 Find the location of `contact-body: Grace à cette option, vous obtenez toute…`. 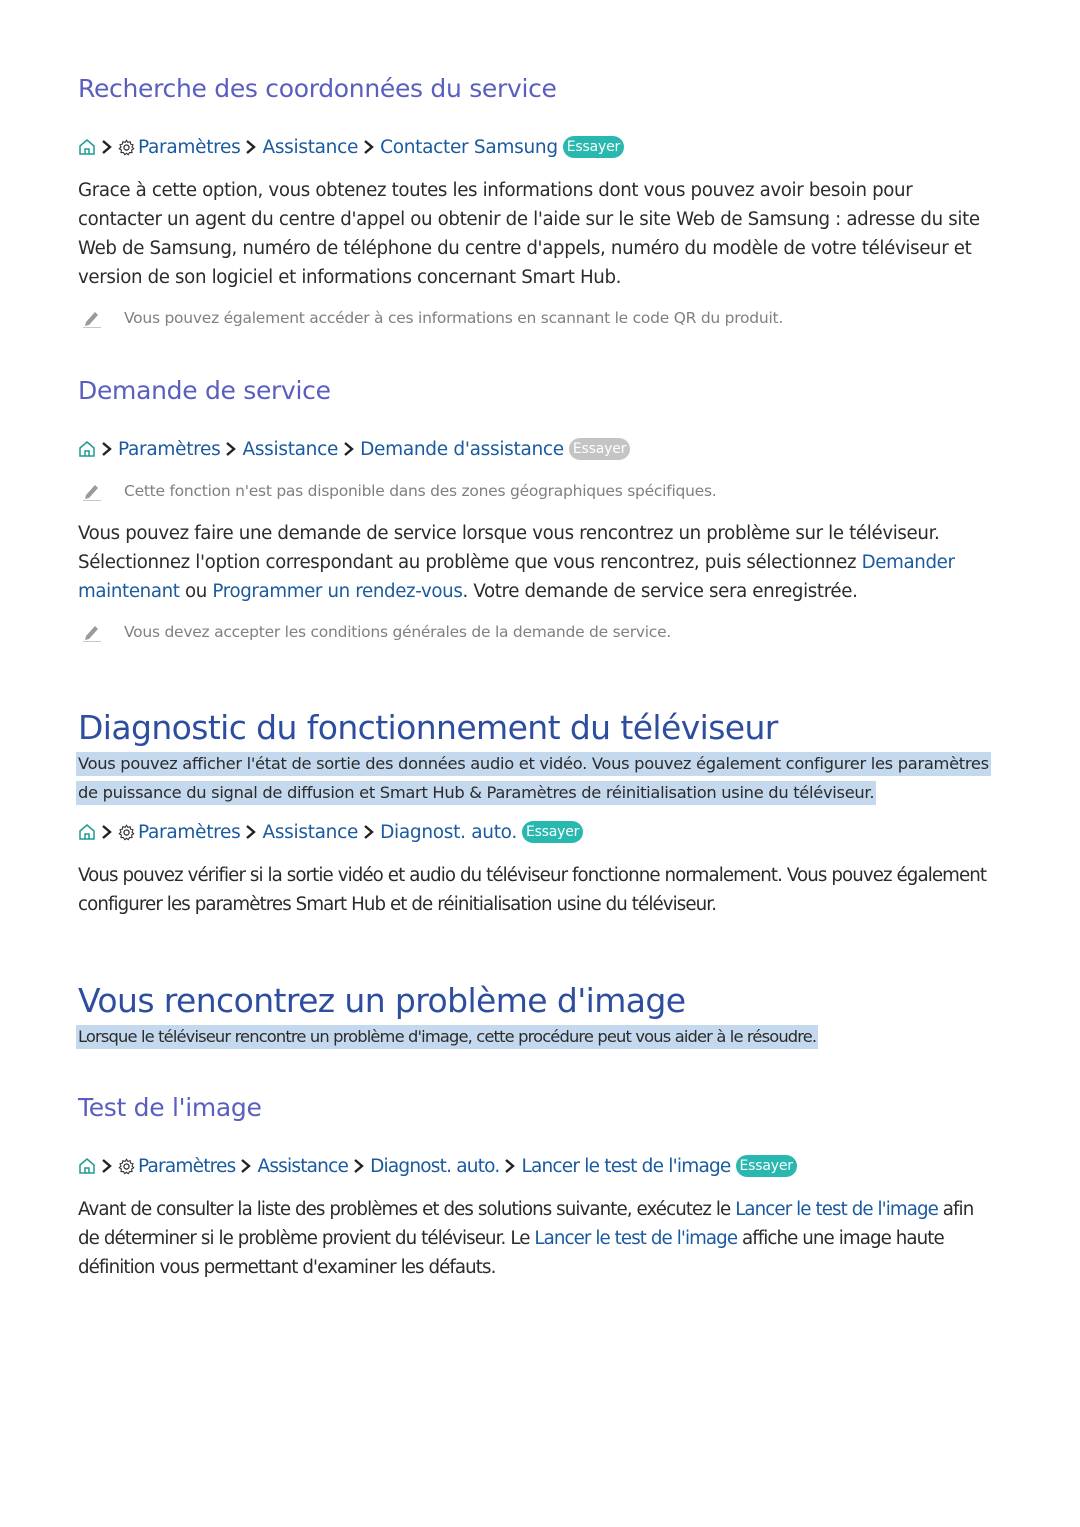

contact-body: Grace à cette option, vous obtenez toute… is located at coordinates (529, 234).